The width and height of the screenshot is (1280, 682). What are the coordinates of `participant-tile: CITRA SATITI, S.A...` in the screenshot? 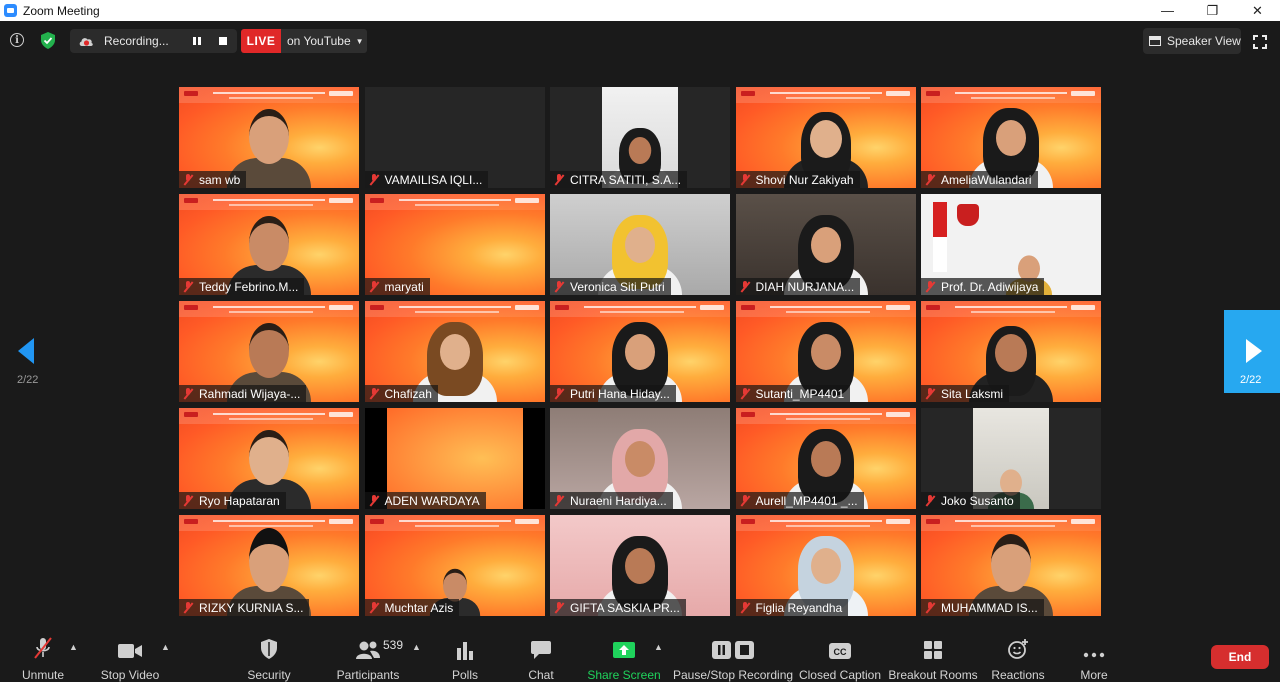 It's located at (640, 137).